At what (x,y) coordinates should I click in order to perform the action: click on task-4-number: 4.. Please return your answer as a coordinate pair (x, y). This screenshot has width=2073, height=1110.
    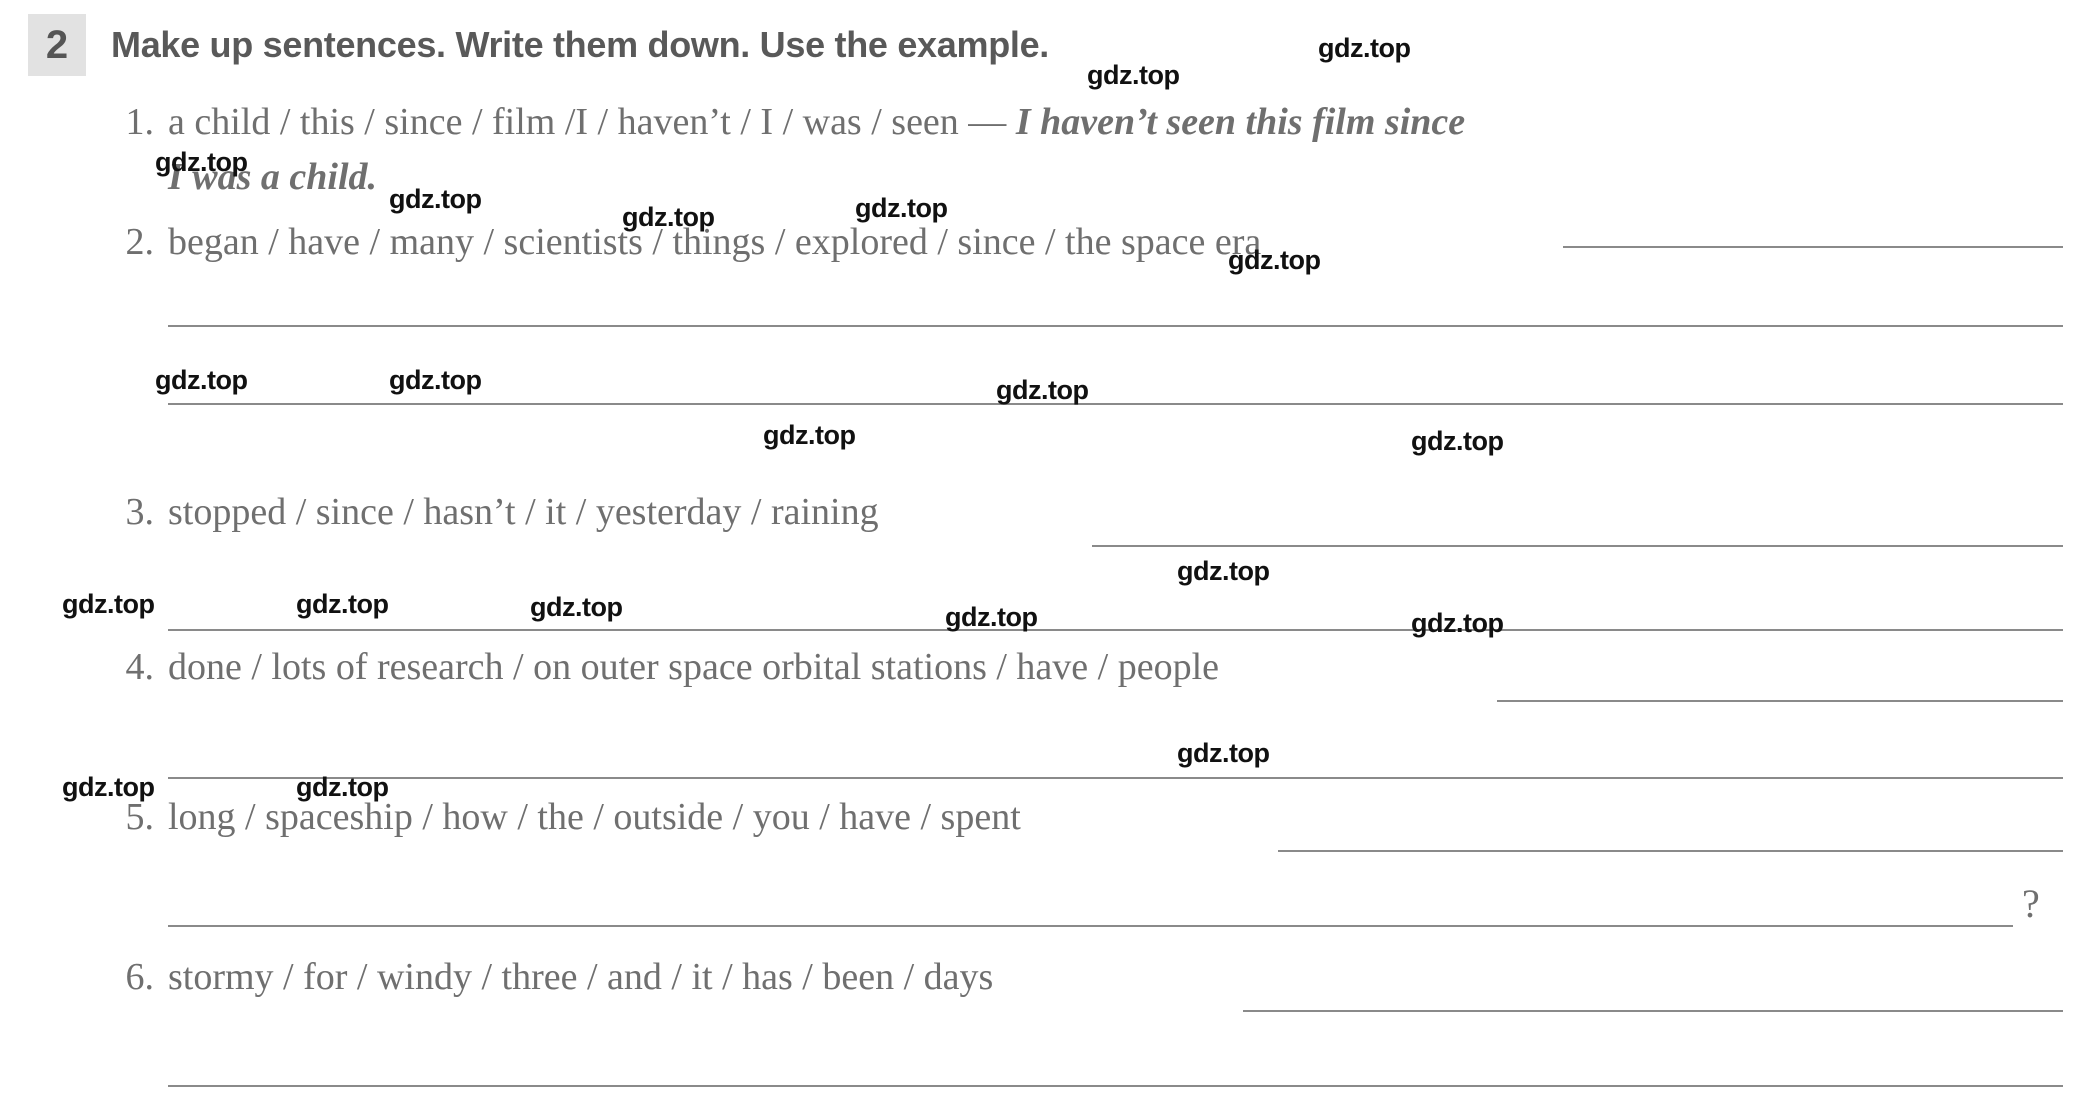
    Looking at the image, I should click on (140, 667).